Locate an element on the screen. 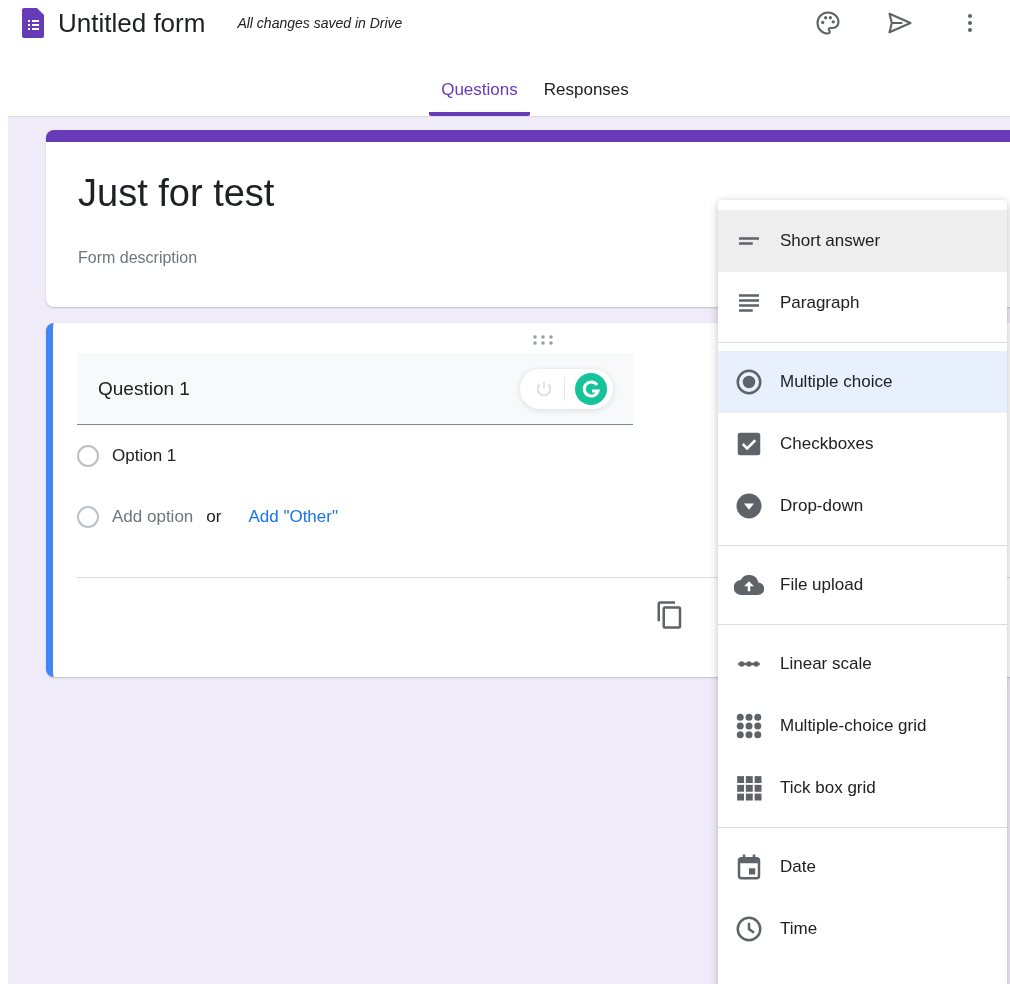 This screenshot has height=984, width=1010. menu-item: Short answer is located at coordinates (862, 241).